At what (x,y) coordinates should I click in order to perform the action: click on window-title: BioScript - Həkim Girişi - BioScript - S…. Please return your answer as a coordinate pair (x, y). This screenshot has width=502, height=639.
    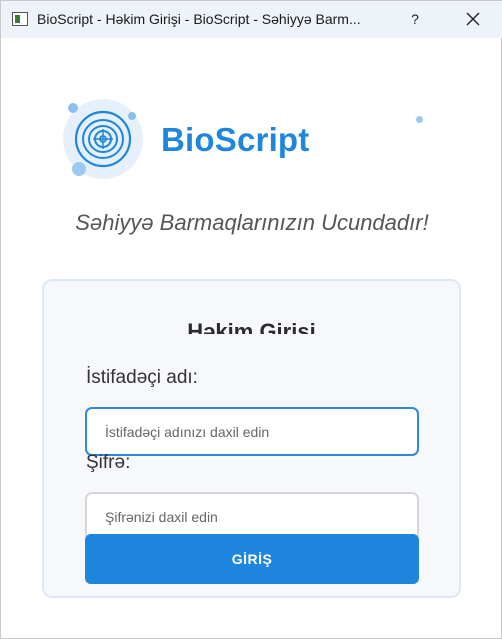
    Looking at the image, I should click on (199, 19).